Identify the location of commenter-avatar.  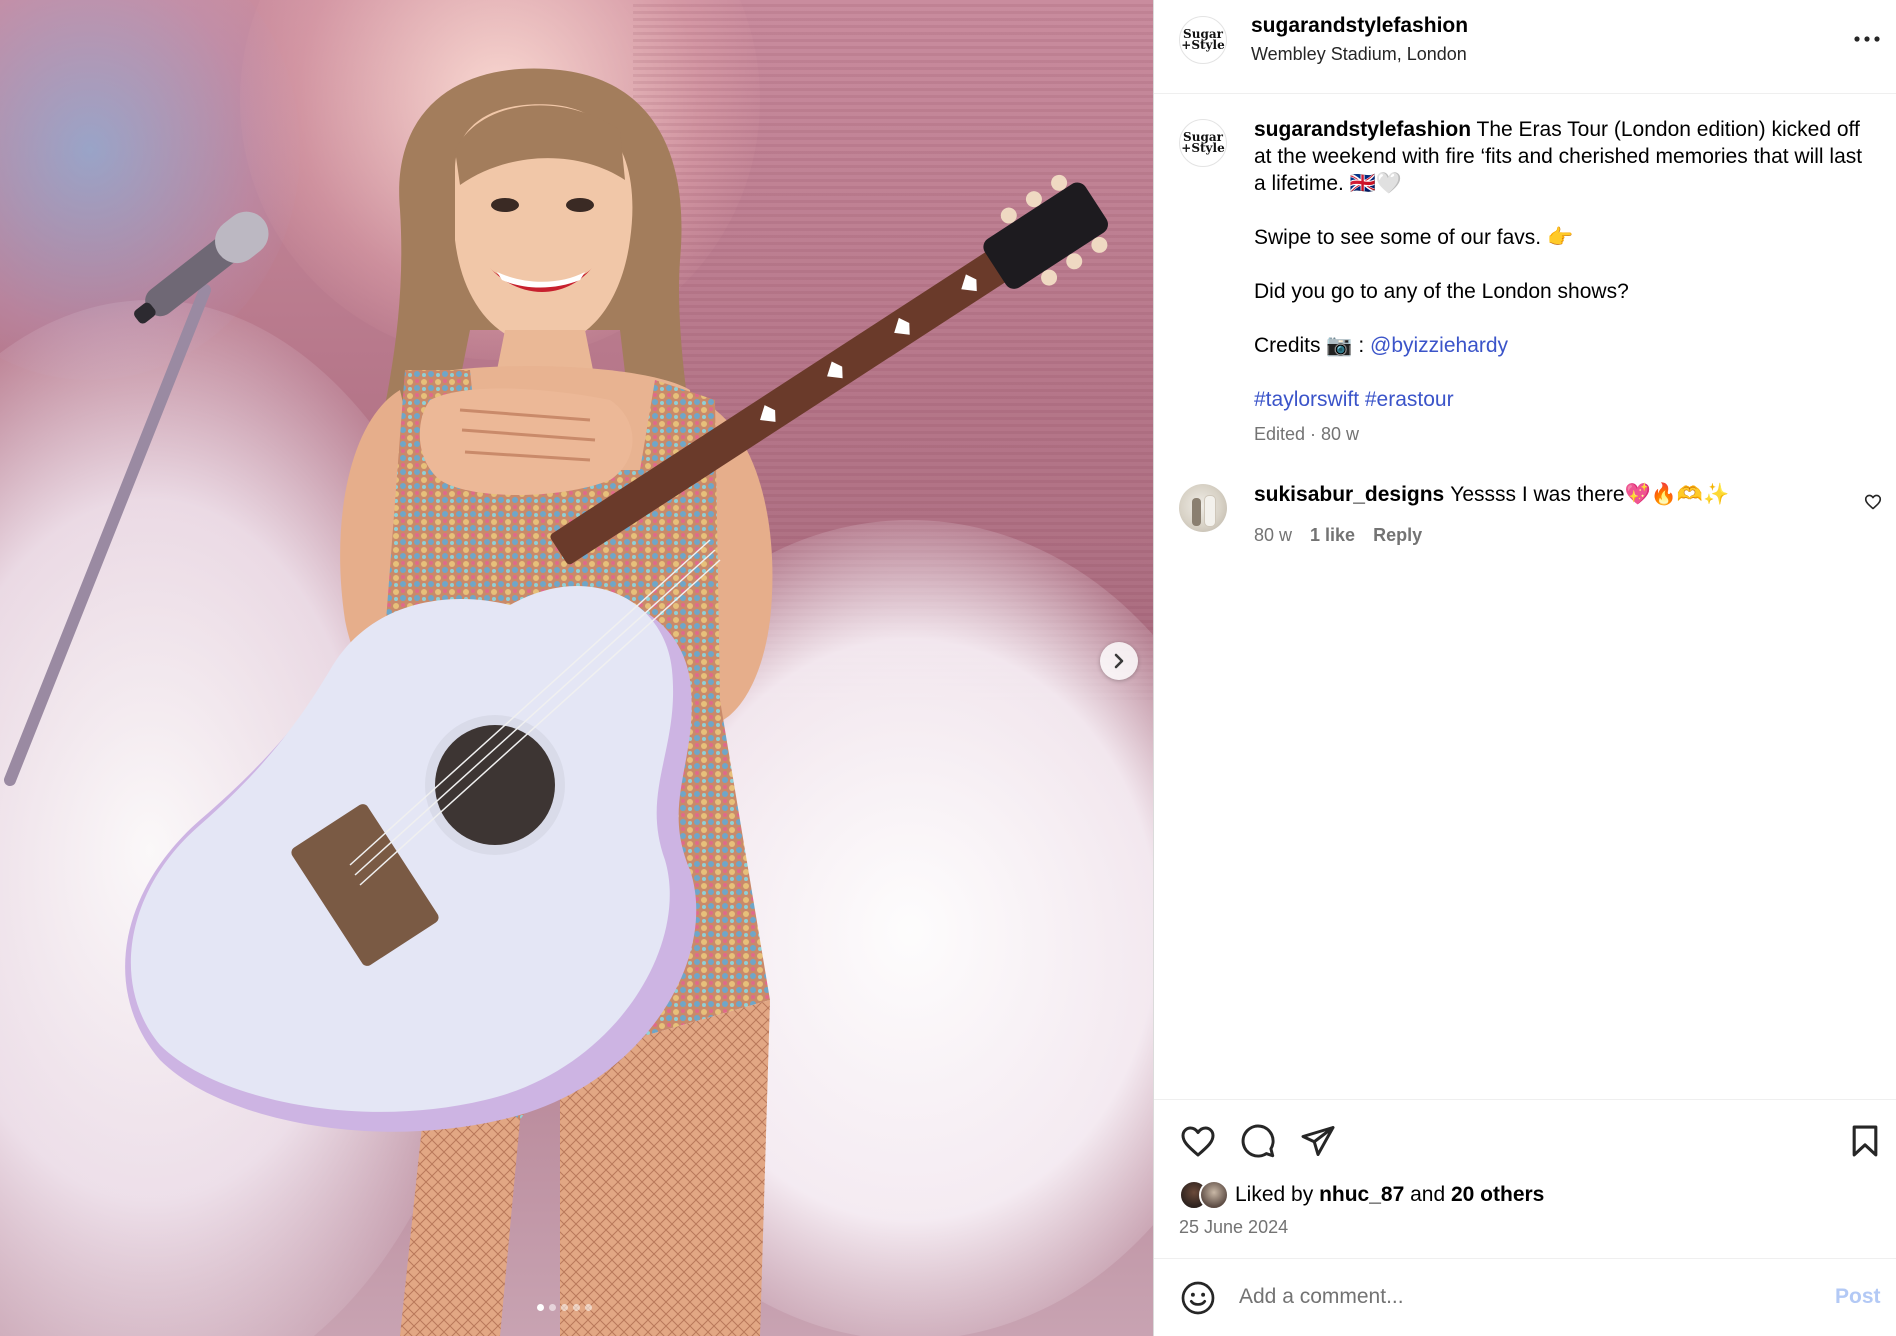
(1203, 508).